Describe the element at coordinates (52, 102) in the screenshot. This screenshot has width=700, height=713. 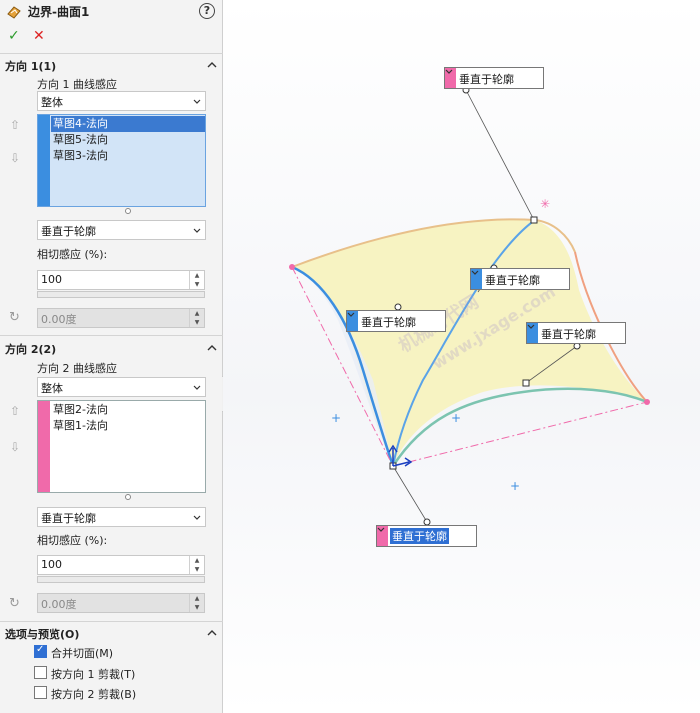
I see `dir1-curve-value: 整体` at that location.